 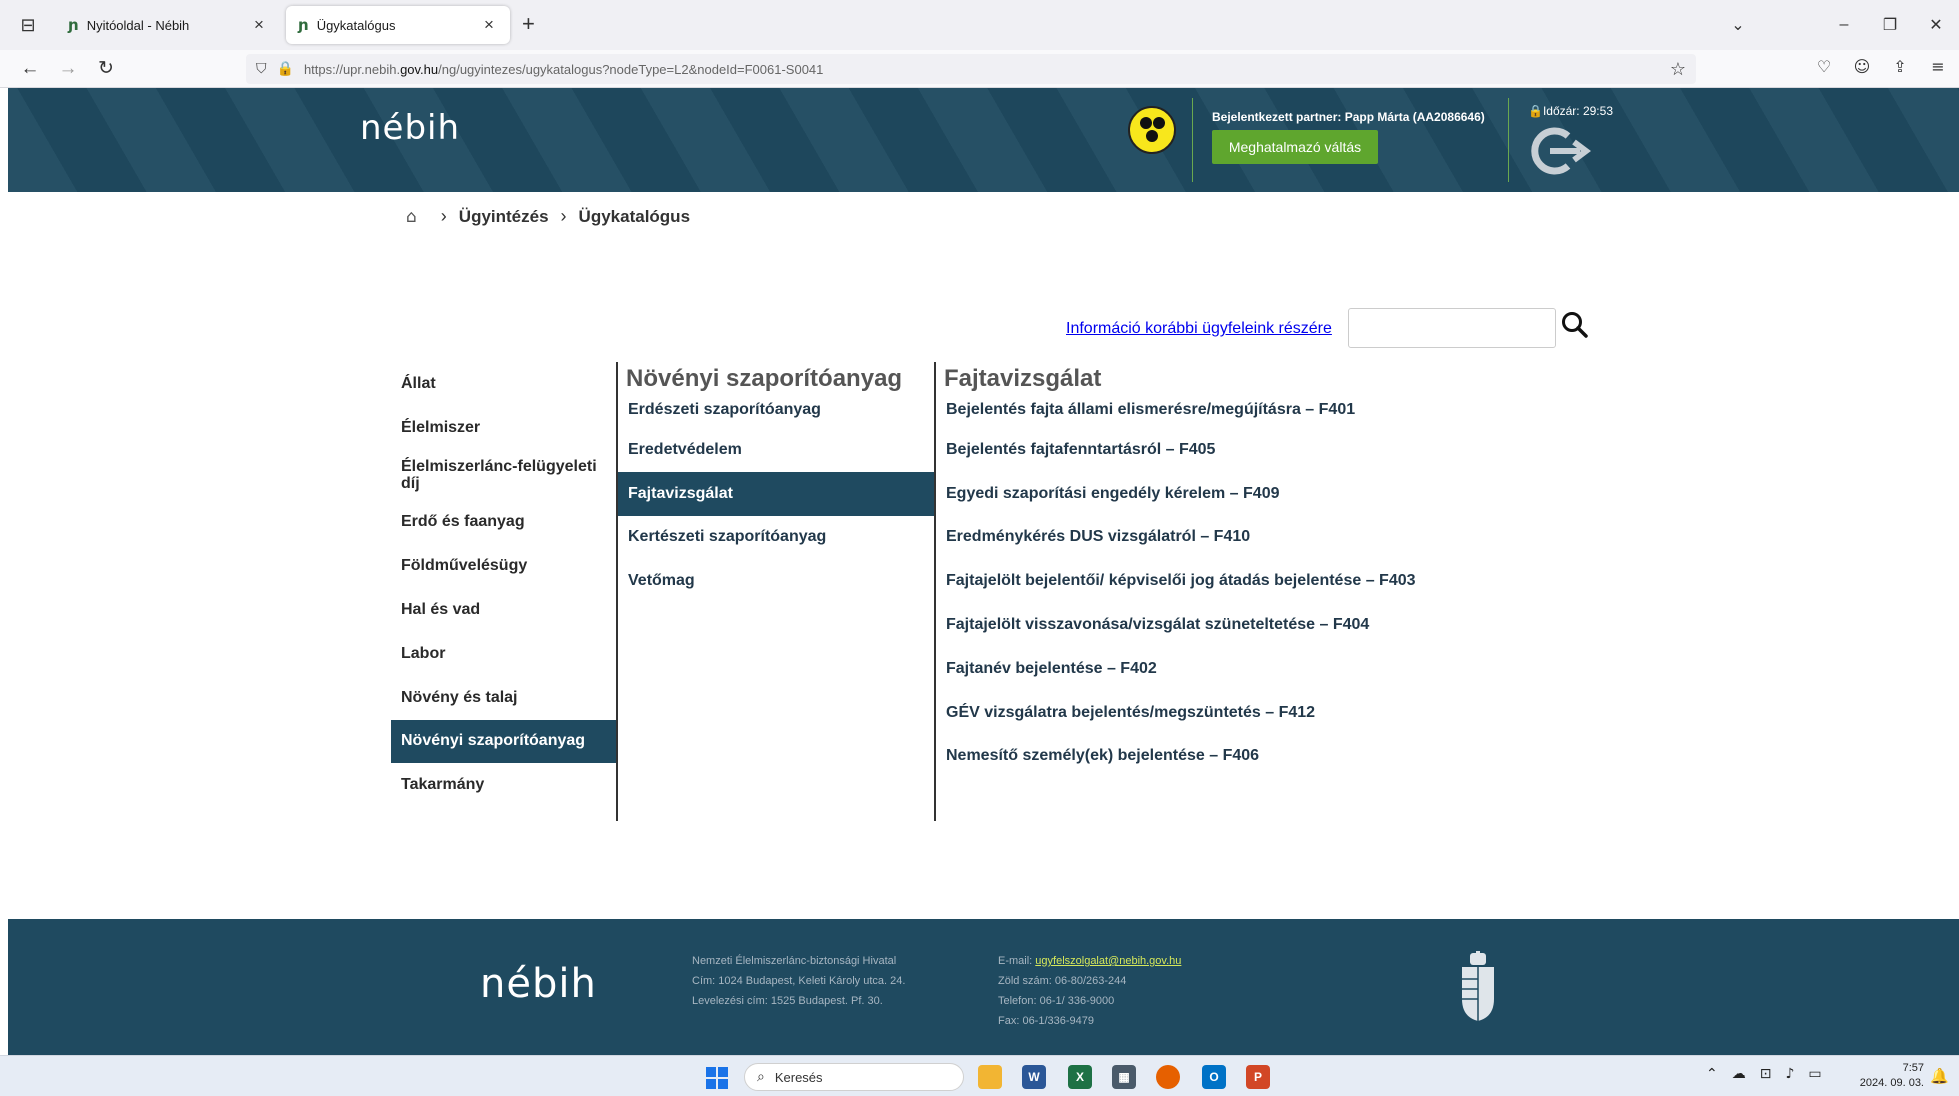 I want to click on footer-postal: Levelezési cím: 1525 Budapest. Pf. 30., so click(x=787, y=1001).